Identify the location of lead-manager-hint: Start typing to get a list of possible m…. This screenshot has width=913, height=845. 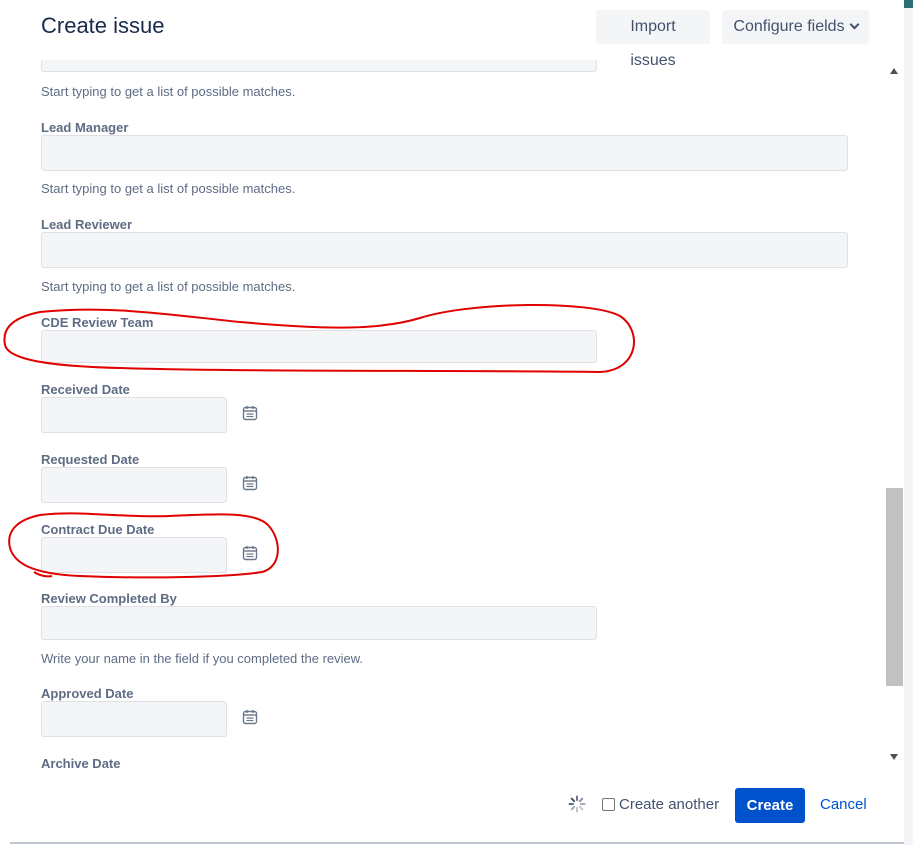
(168, 188).